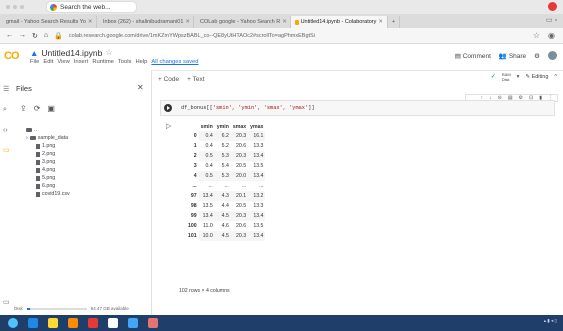 The height and width of the screenshot is (331, 563). I want to click on toc-icon: ☰, so click(6, 89).